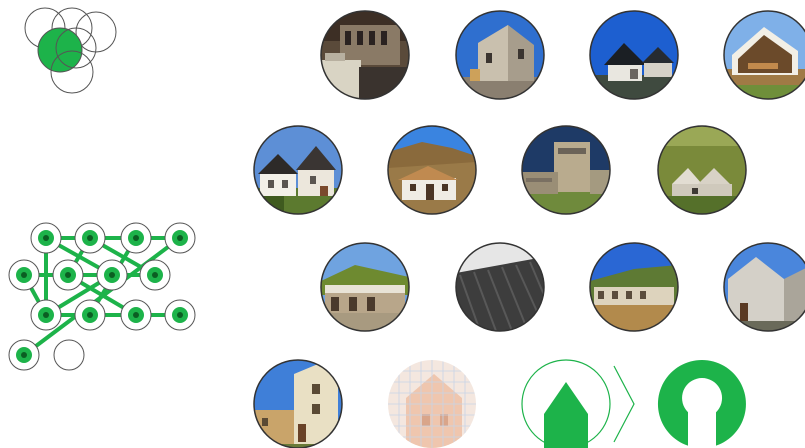 The image size is (805, 448). Describe the element at coordinates (764, 55) in the screenshot. I see `photo-open-timber-pavilion` at that location.